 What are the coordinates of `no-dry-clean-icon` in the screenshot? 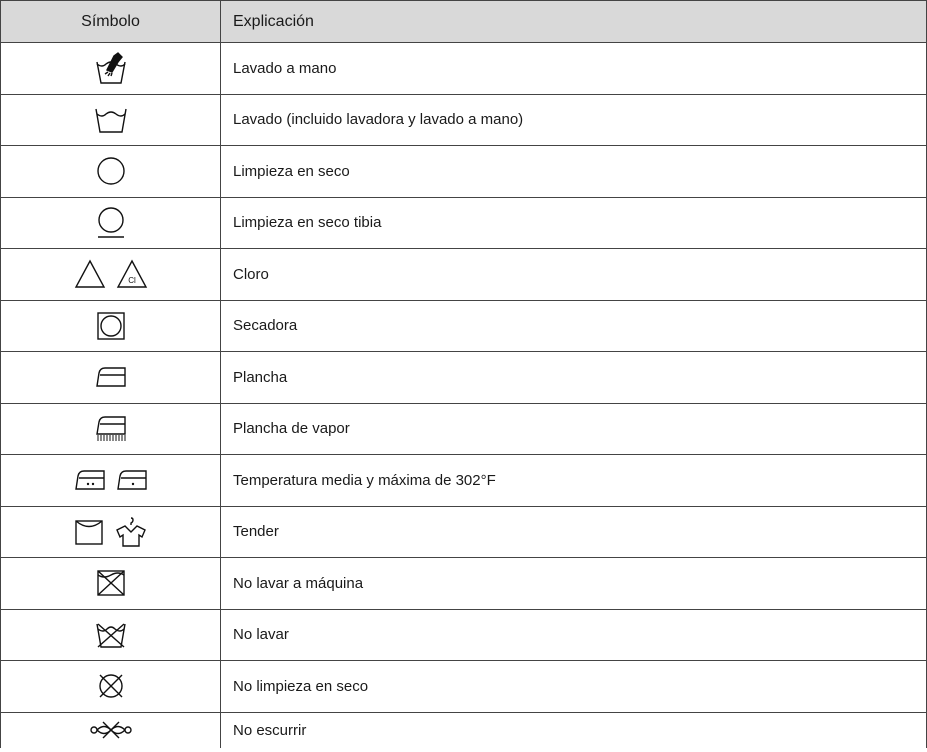 It's located at (110, 686).